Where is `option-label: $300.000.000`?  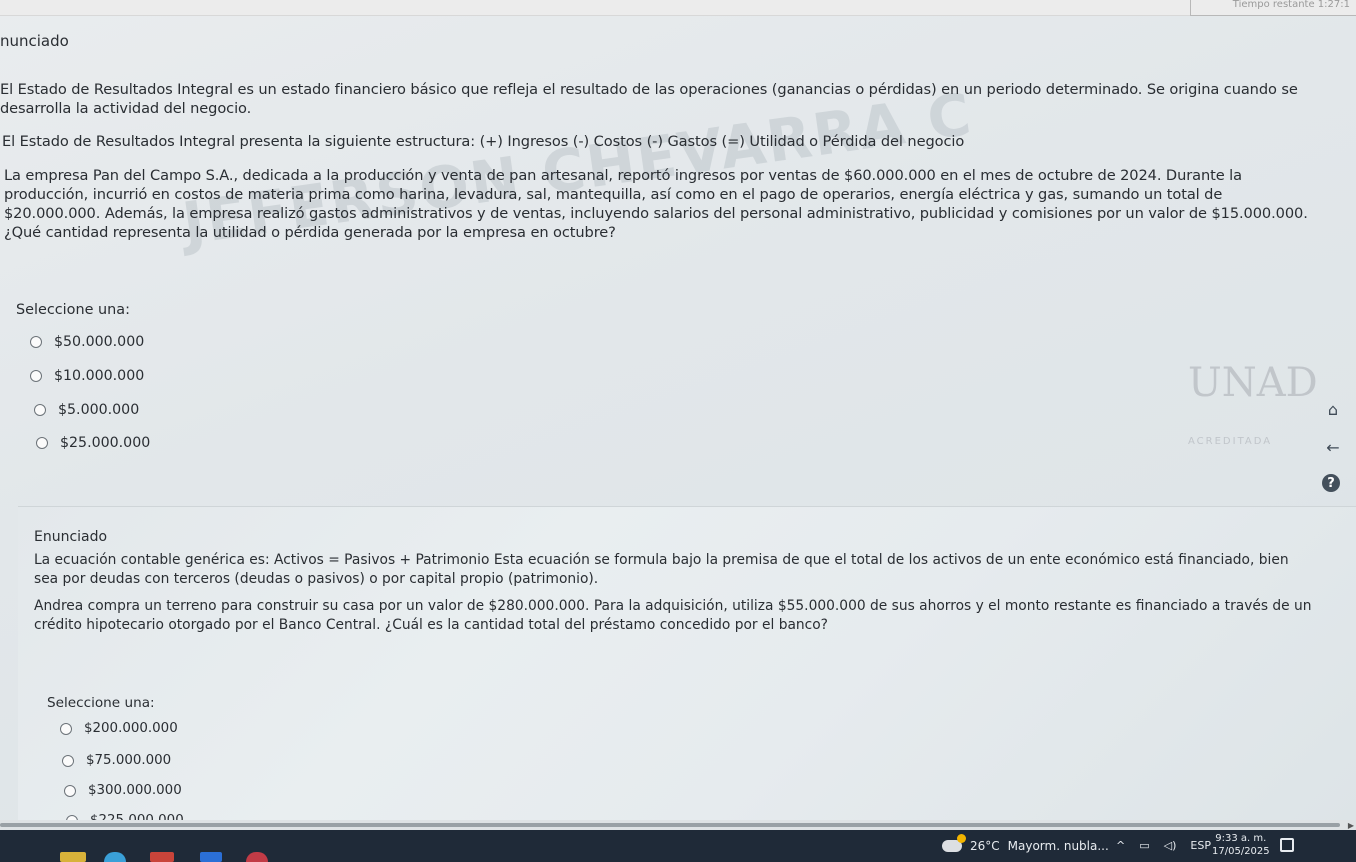
option-label: $300.000.000 is located at coordinates (135, 790).